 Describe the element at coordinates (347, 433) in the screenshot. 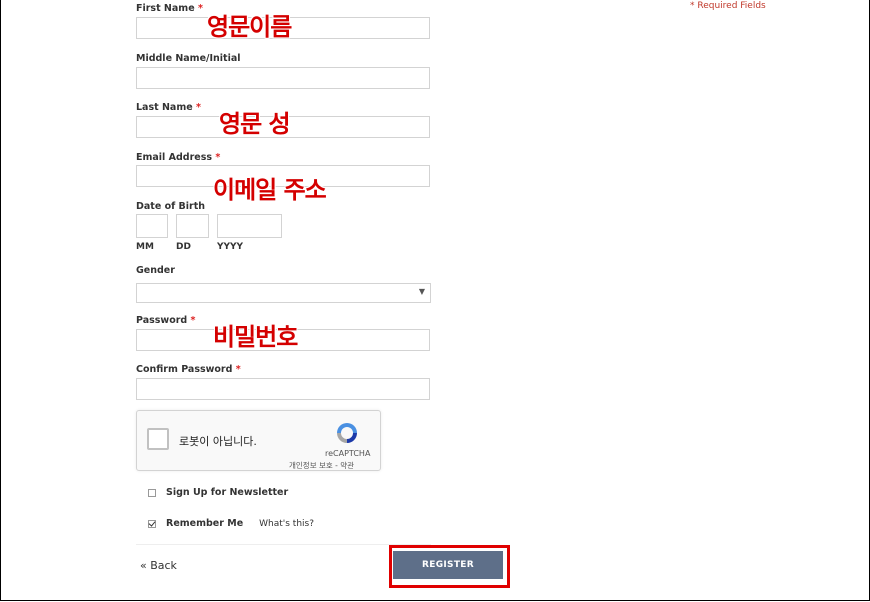

I see `recaptcha-logo-icon` at that location.